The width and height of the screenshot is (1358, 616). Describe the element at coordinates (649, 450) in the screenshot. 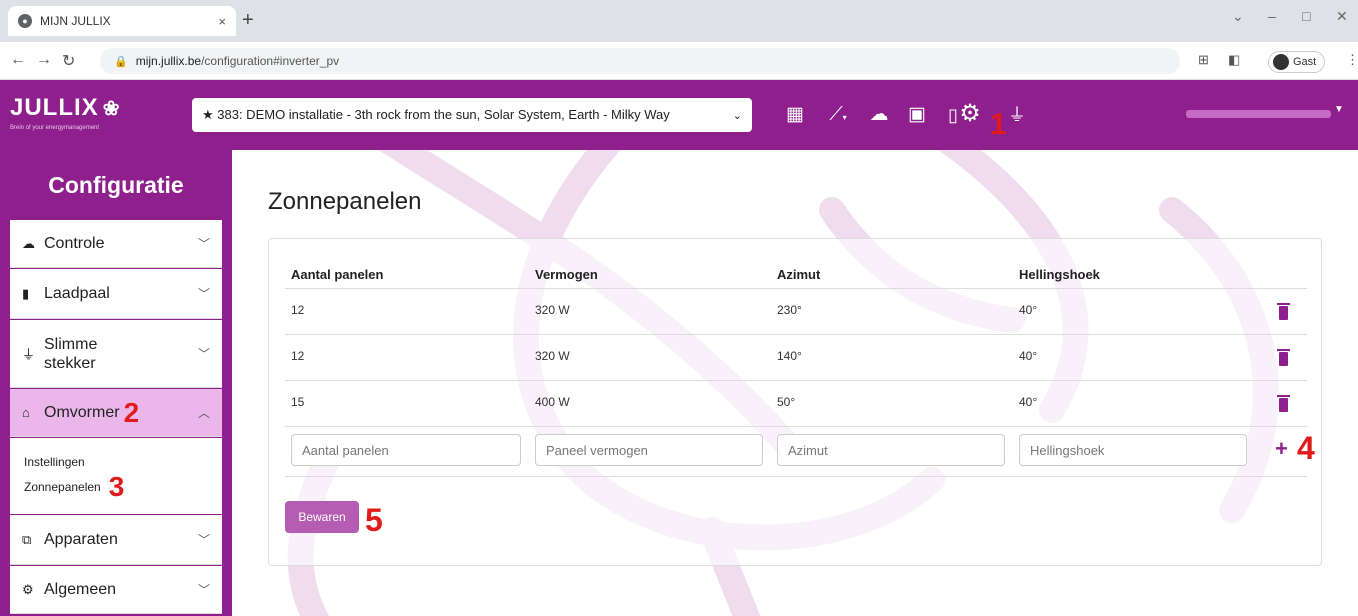

I see `panel-power-input` at that location.